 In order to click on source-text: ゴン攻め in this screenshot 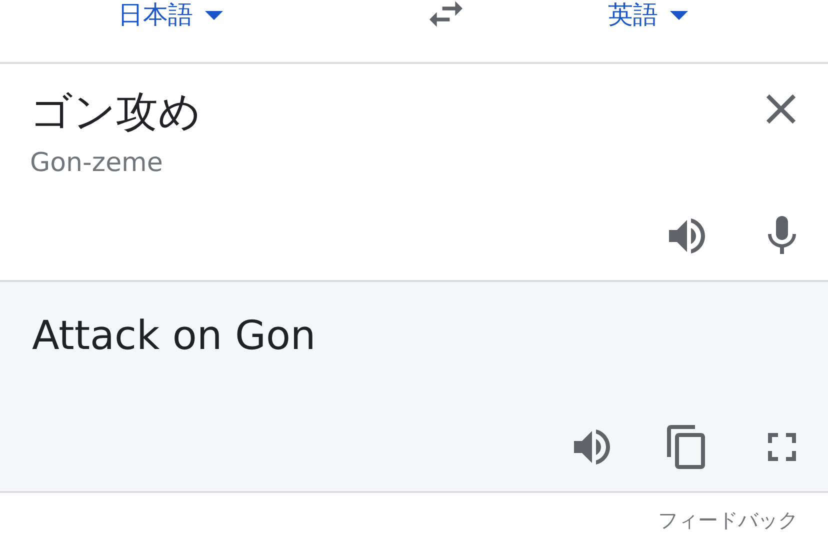, I will do `click(115, 112)`.